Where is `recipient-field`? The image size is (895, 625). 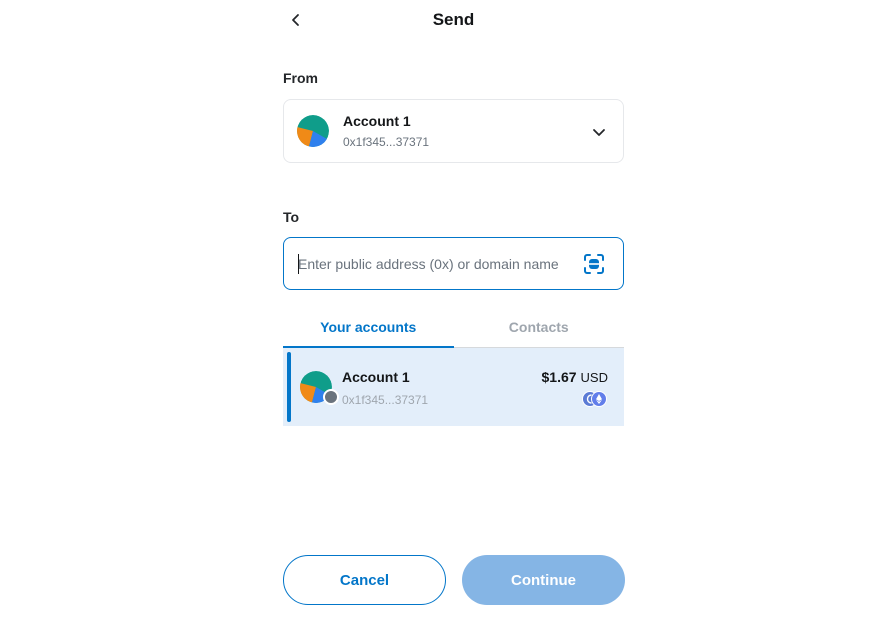
recipient-field is located at coordinates (453, 263).